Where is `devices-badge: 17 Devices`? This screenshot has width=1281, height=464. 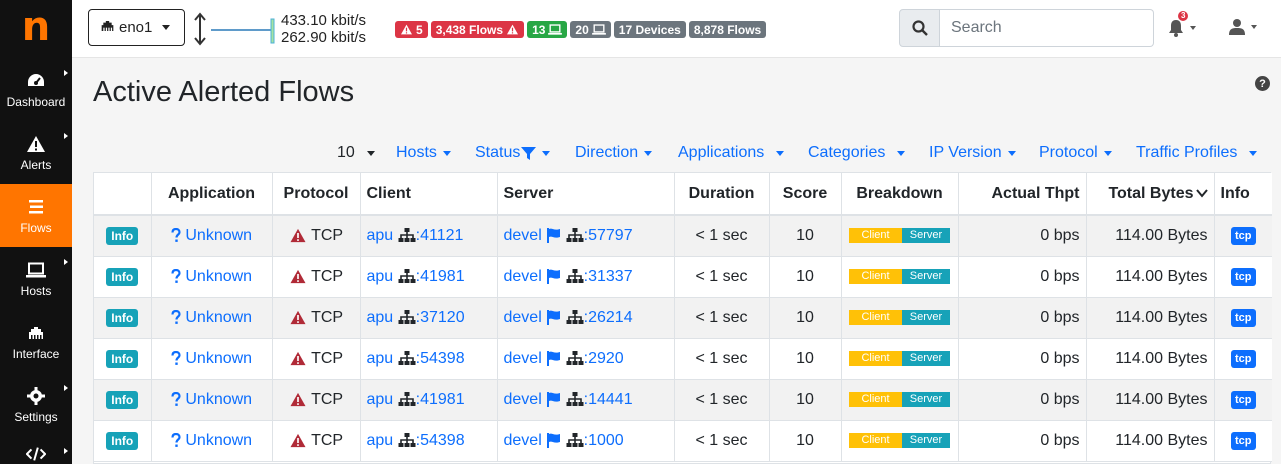
devices-badge: 17 Devices is located at coordinates (649, 29).